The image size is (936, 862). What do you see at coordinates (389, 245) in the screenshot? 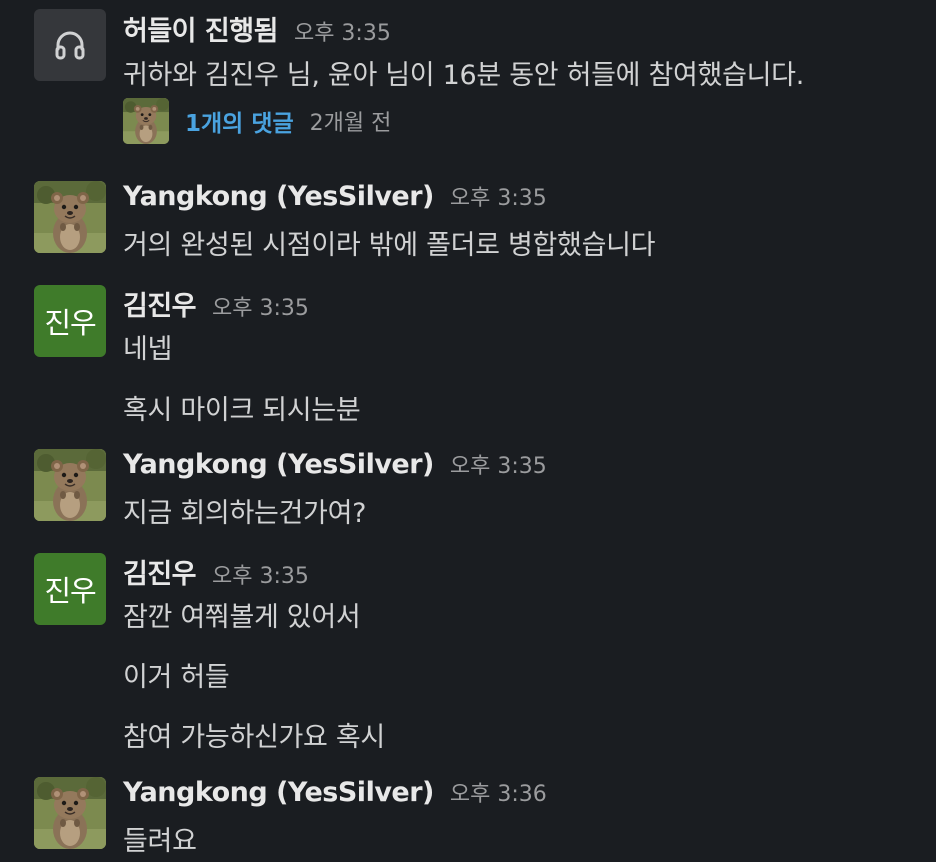
I see `message-text: 거의 완성된 시점이라 밖에 폴더로 병합했습니다` at bounding box center [389, 245].